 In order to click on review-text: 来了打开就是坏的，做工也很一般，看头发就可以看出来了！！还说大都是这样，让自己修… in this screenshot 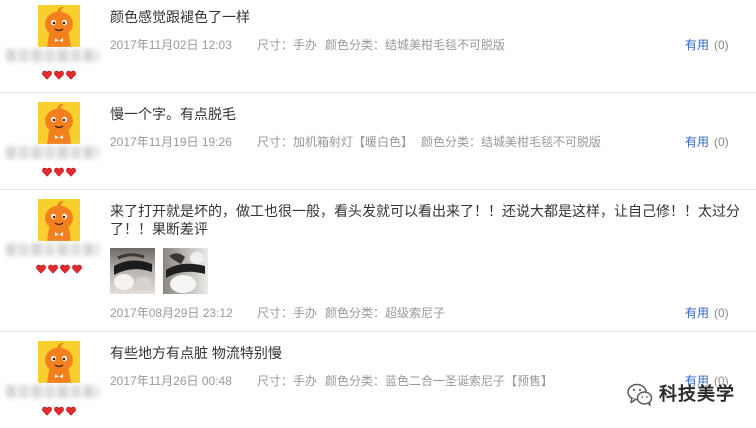, I will do `click(425, 220)`.